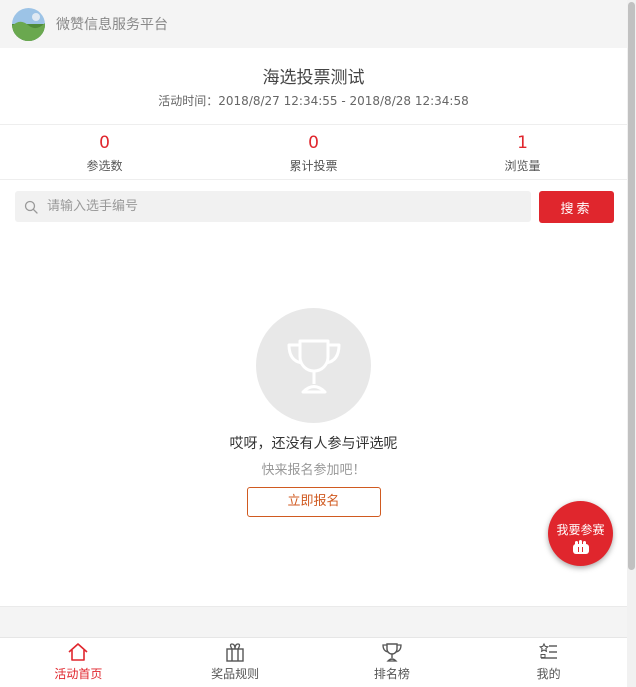 The height and width of the screenshot is (687, 636). Describe the element at coordinates (104, 166) in the screenshot. I see `stat-label: 参选数` at that location.